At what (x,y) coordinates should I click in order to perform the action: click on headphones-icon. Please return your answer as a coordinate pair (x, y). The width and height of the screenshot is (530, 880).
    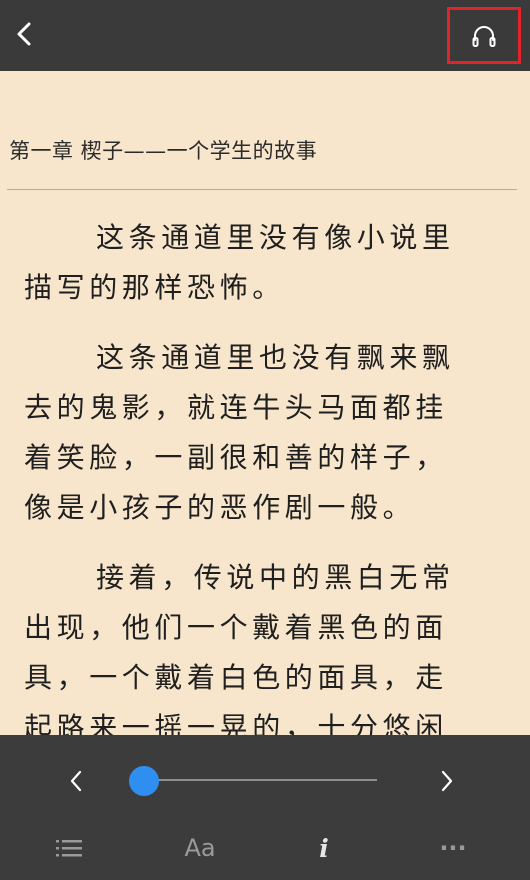
    Looking at the image, I should click on (484, 36).